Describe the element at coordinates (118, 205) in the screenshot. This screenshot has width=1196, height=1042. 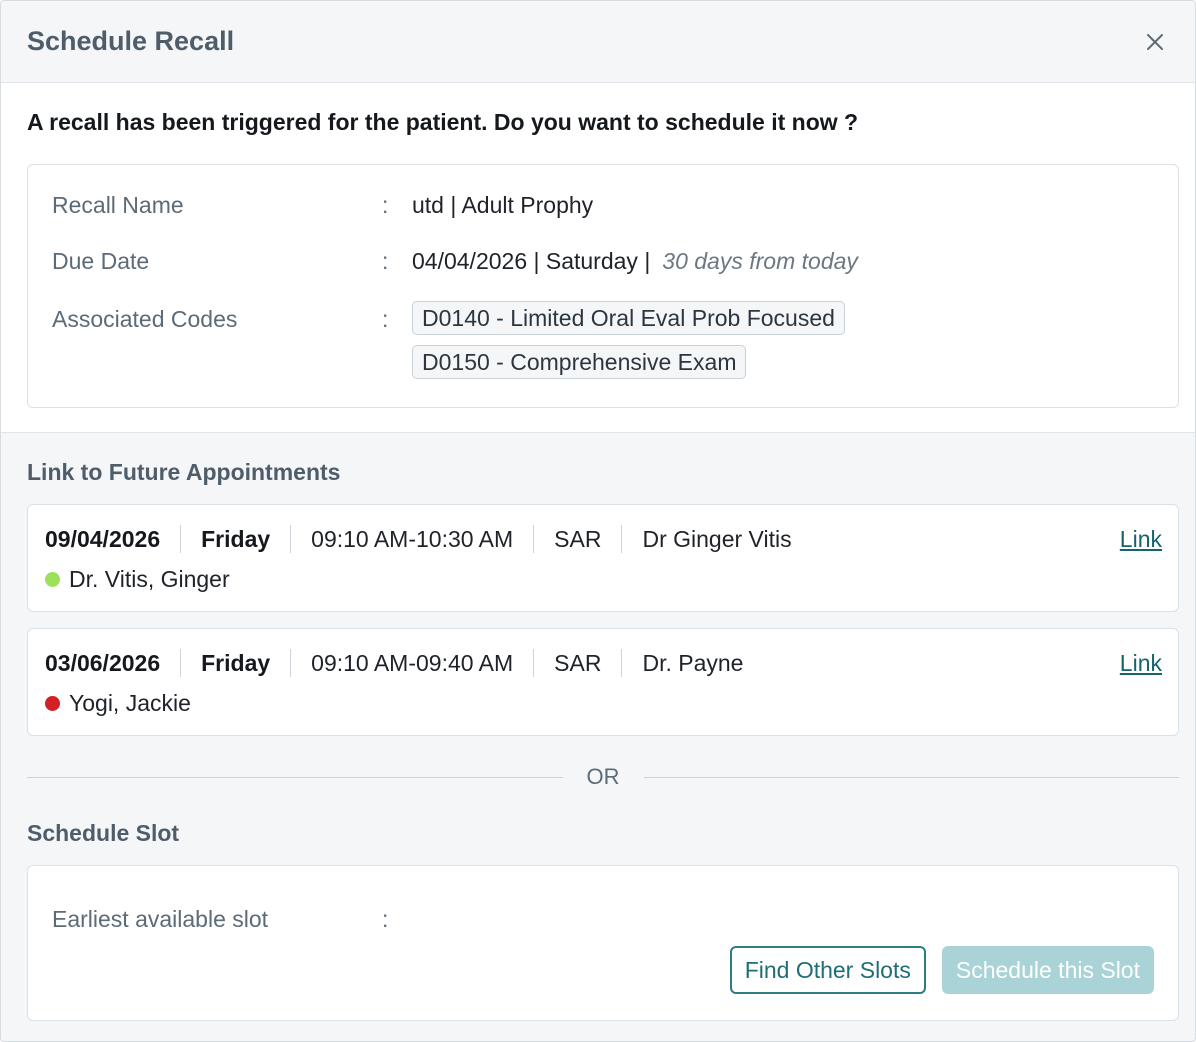
I see `recall-name-label: Recall Name` at that location.